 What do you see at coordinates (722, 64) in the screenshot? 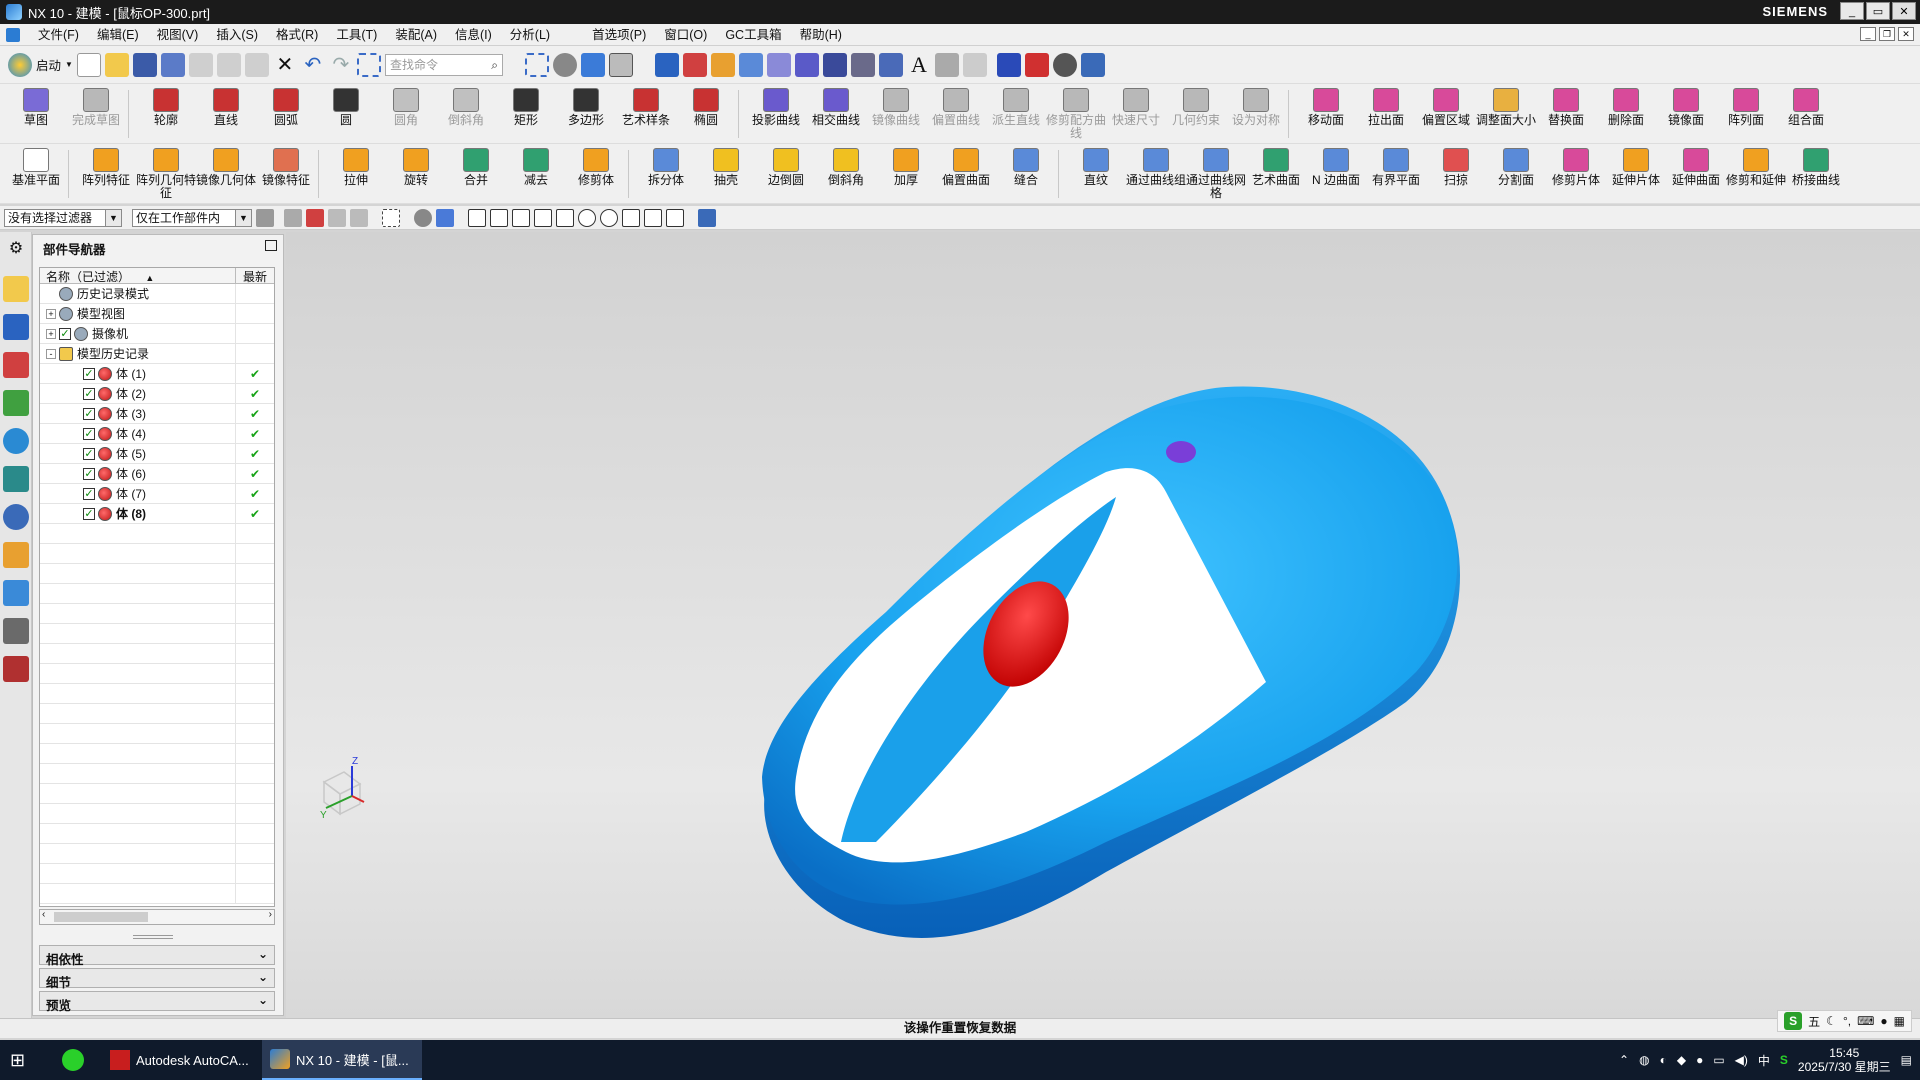
I see `layer-icon` at bounding box center [722, 64].